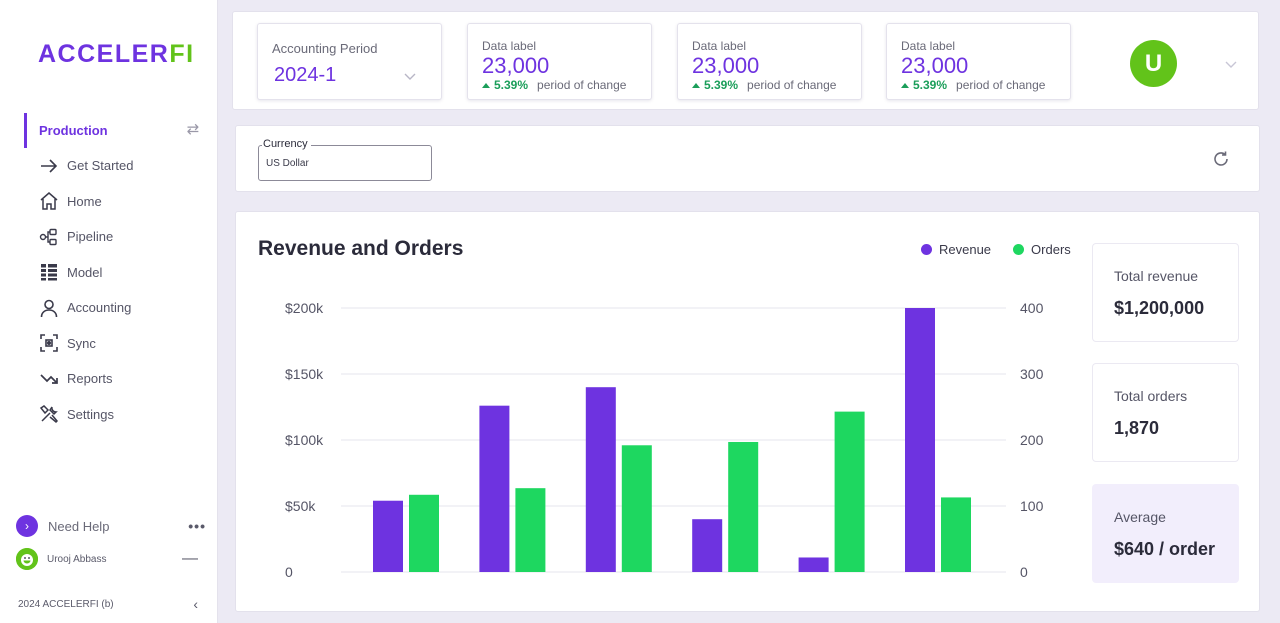 This screenshot has height=623, width=1280. What do you see at coordinates (305, 75) in the screenshot?
I see `period-value: 2024-1` at bounding box center [305, 75].